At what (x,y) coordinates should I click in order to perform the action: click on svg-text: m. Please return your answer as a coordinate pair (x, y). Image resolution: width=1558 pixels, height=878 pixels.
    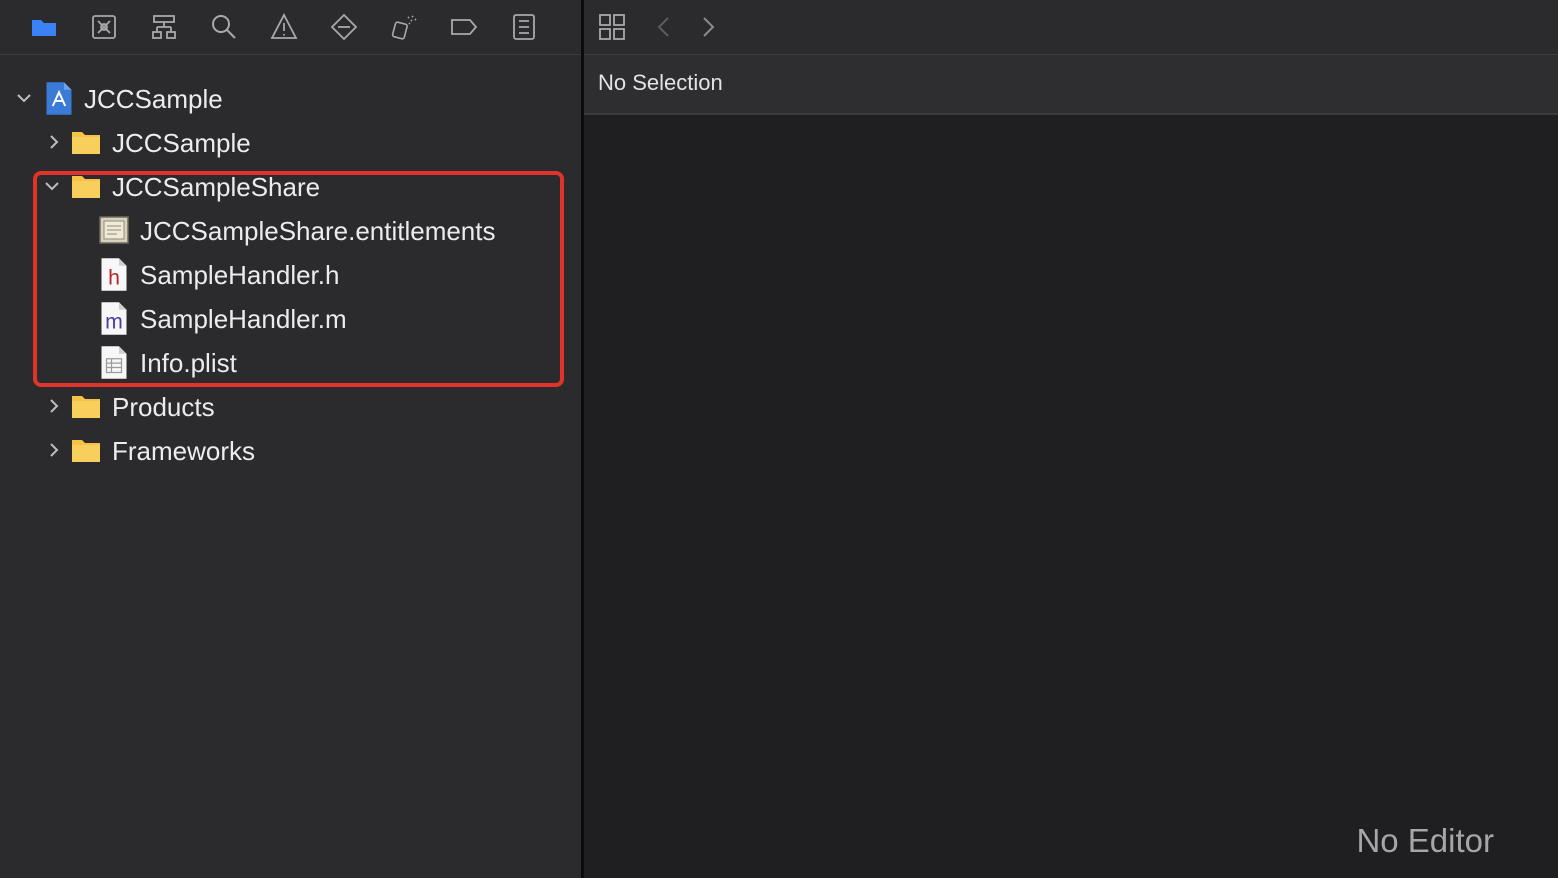
    Looking at the image, I should click on (114, 321).